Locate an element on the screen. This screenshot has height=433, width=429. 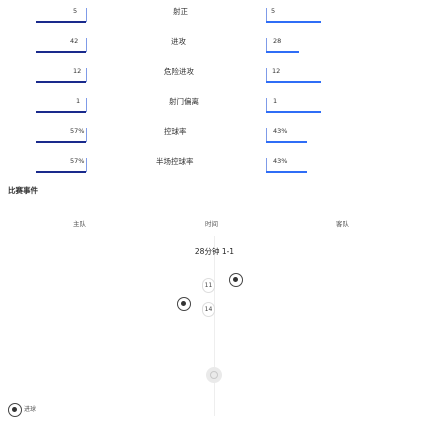
stat-label: 进攻 is located at coordinates (178, 41).